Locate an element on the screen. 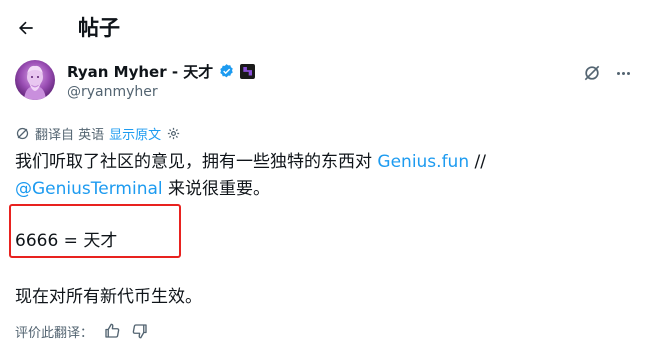  author-handle: @ryanmyher is located at coordinates (112, 92).